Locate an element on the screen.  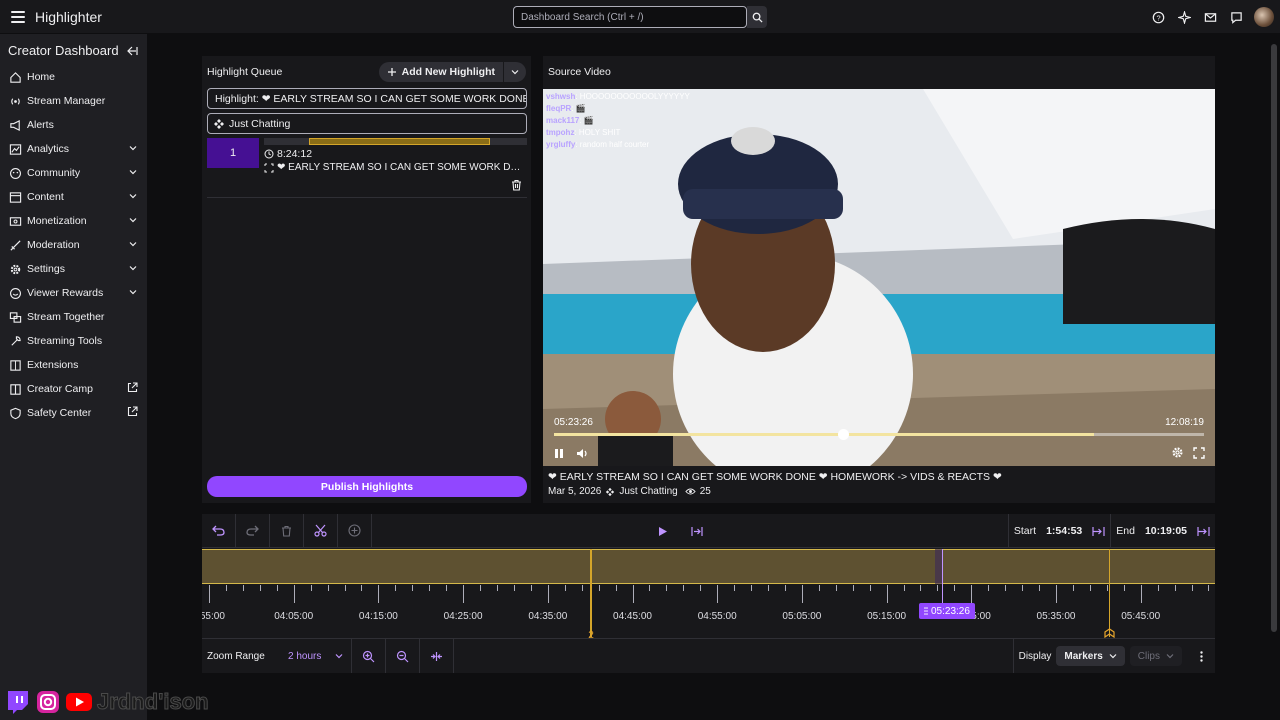
marker-number: 2 is located at coordinates (591, 634).